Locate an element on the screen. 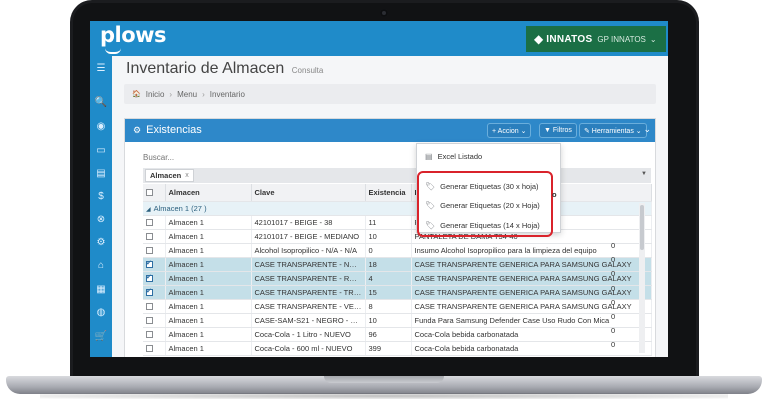 The width and height of the screenshot is (768, 400). menu-icon: ☰ is located at coordinates (101, 69).